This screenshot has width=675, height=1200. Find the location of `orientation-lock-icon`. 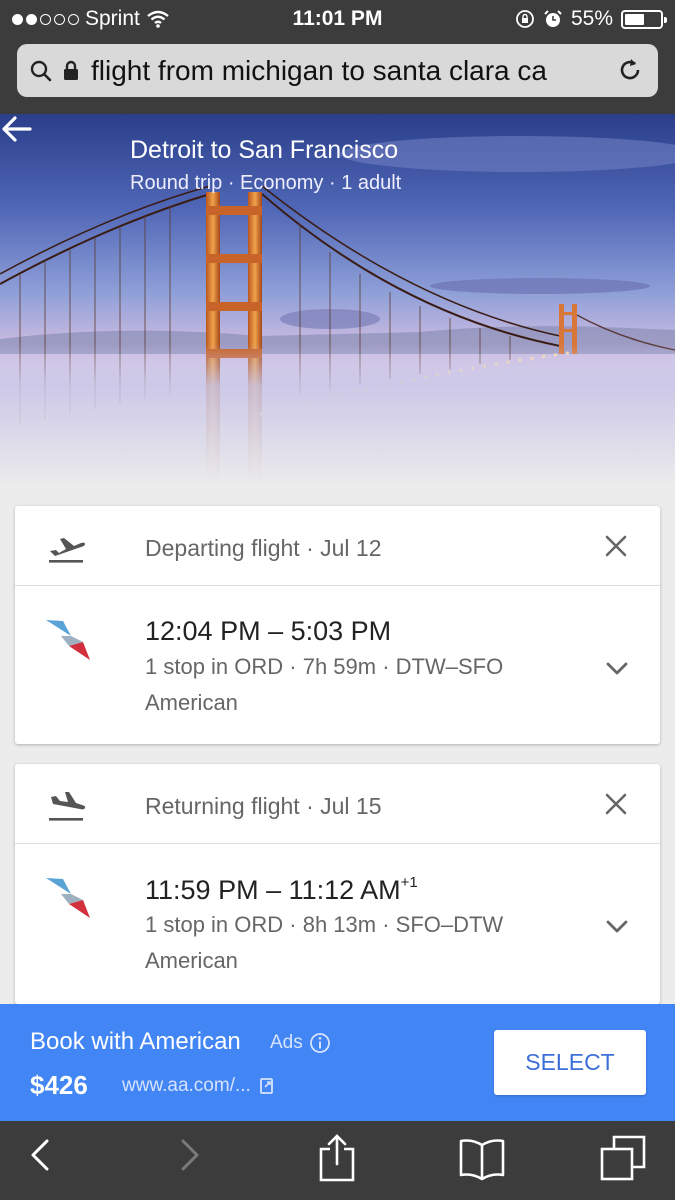

orientation-lock-icon is located at coordinates (525, 19).